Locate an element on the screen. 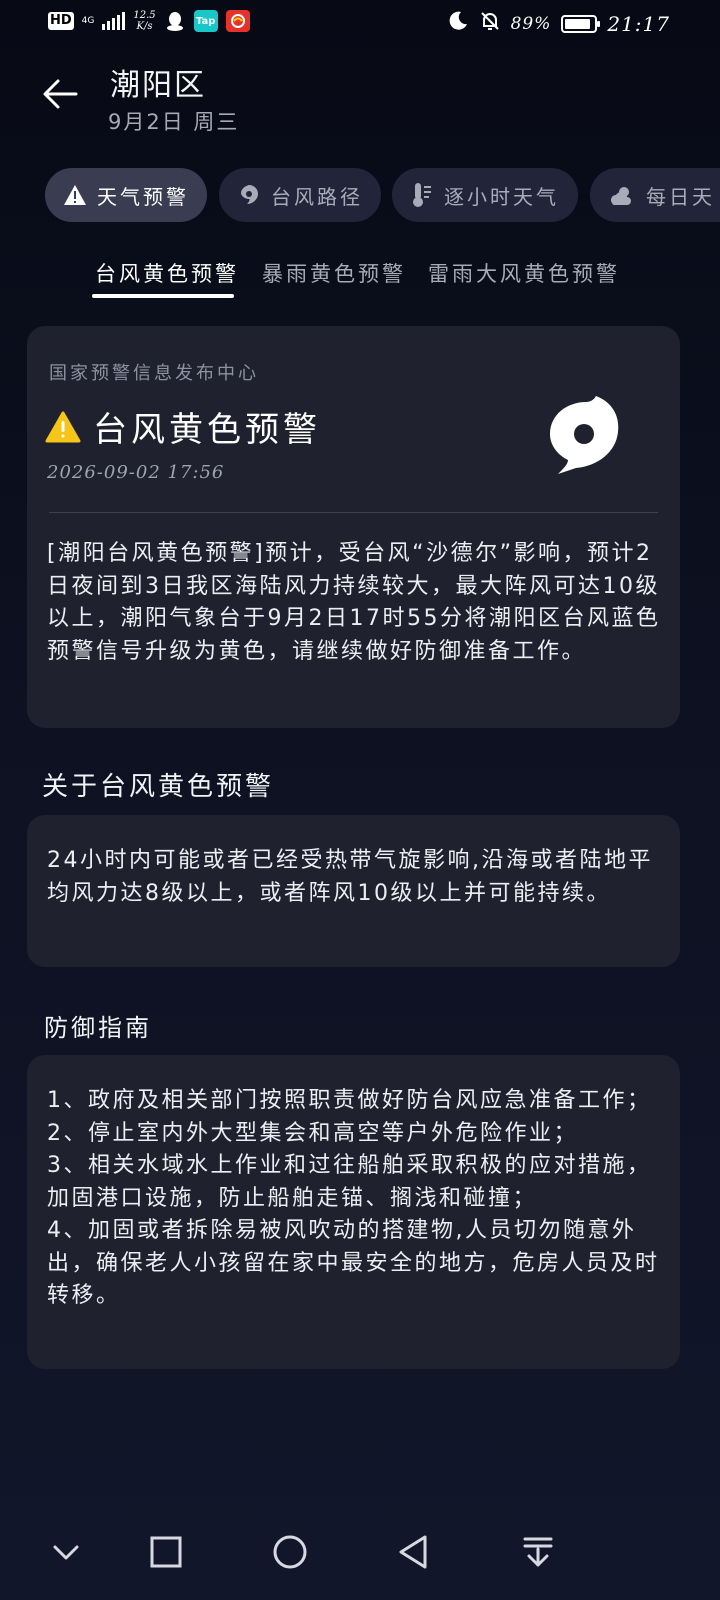 The width and height of the screenshot is (720, 1600). network-speed-unit: K/s is located at coordinates (144, 26).